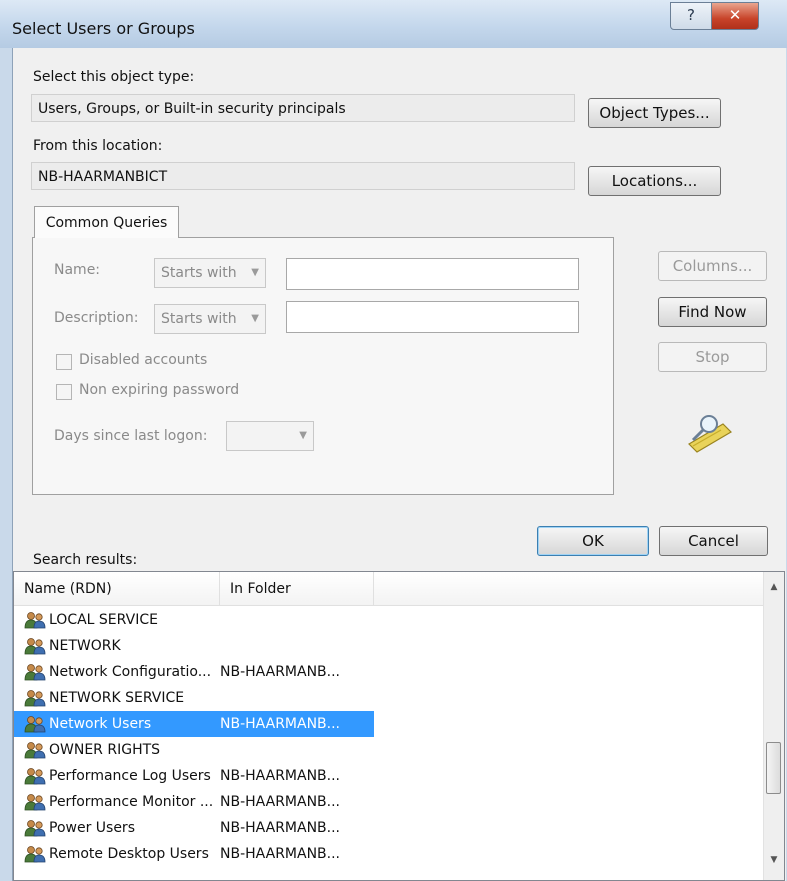  Describe the element at coordinates (297, 589) in the screenshot. I see `column-header-in-folder: In Folder` at that location.